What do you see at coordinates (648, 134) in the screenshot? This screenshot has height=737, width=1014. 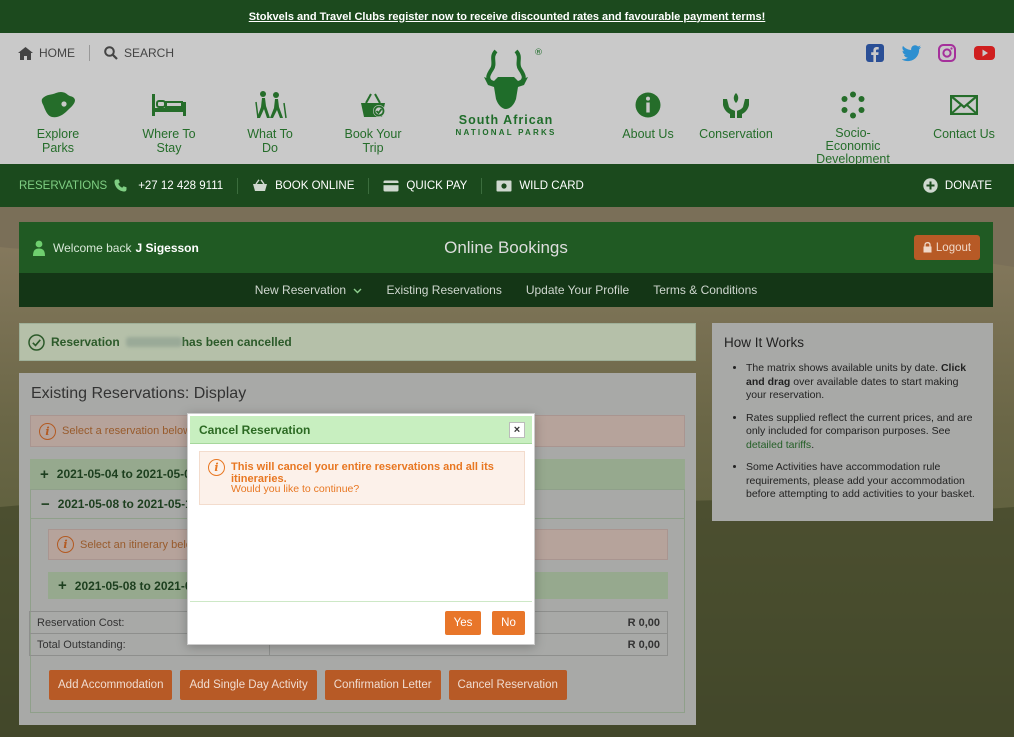 I see `nav-about-label: About Us` at bounding box center [648, 134].